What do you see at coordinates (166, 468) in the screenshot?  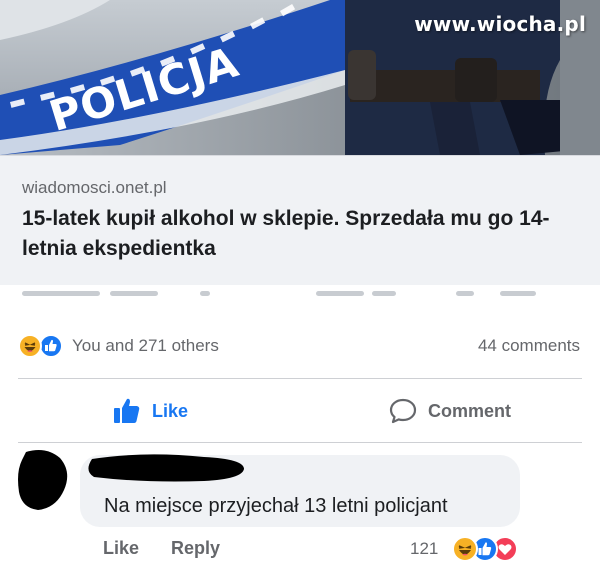 I see `redacted-author-name` at bounding box center [166, 468].